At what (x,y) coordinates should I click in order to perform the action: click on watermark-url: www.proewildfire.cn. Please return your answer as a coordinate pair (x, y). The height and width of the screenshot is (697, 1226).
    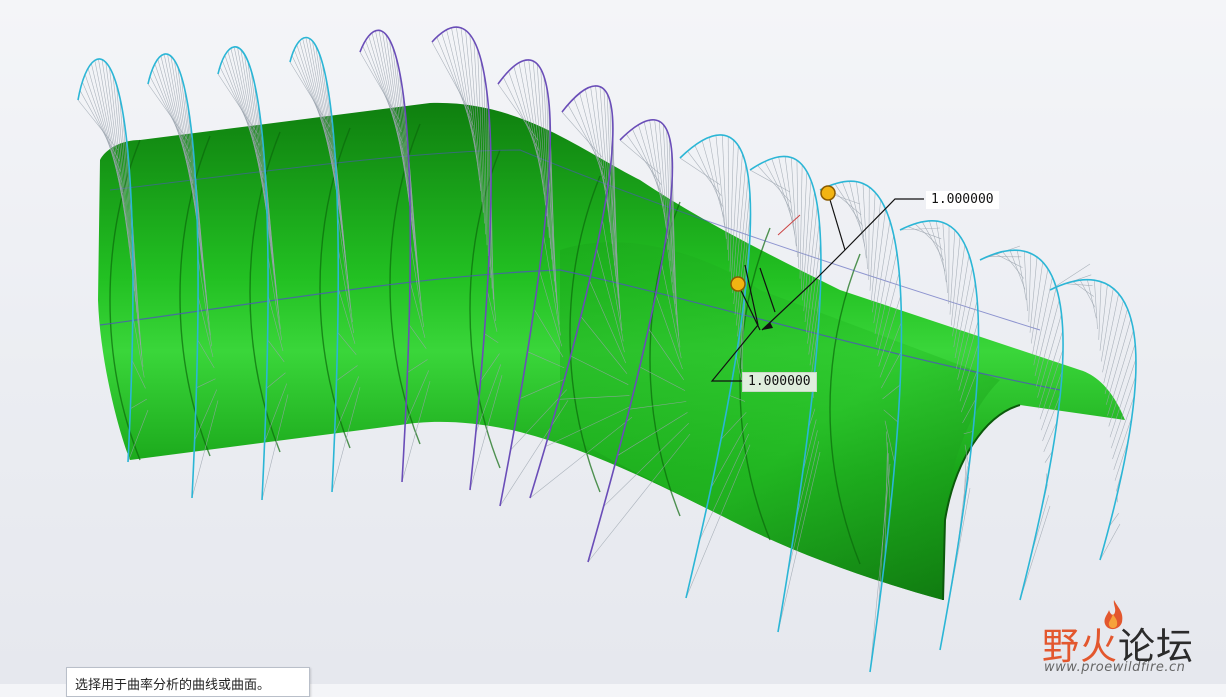
    Looking at the image, I should click on (1114, 667).